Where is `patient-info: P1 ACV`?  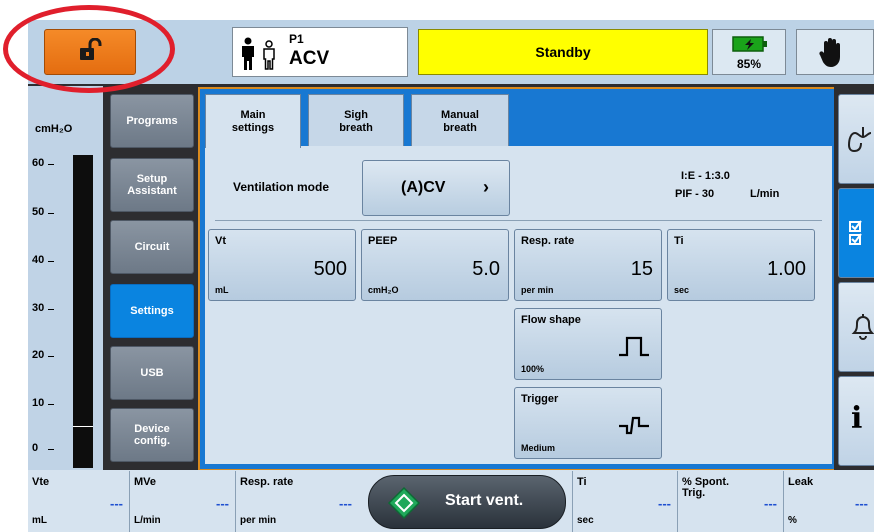 patient-info: P1 ACV is located at coordinates (320, 52).